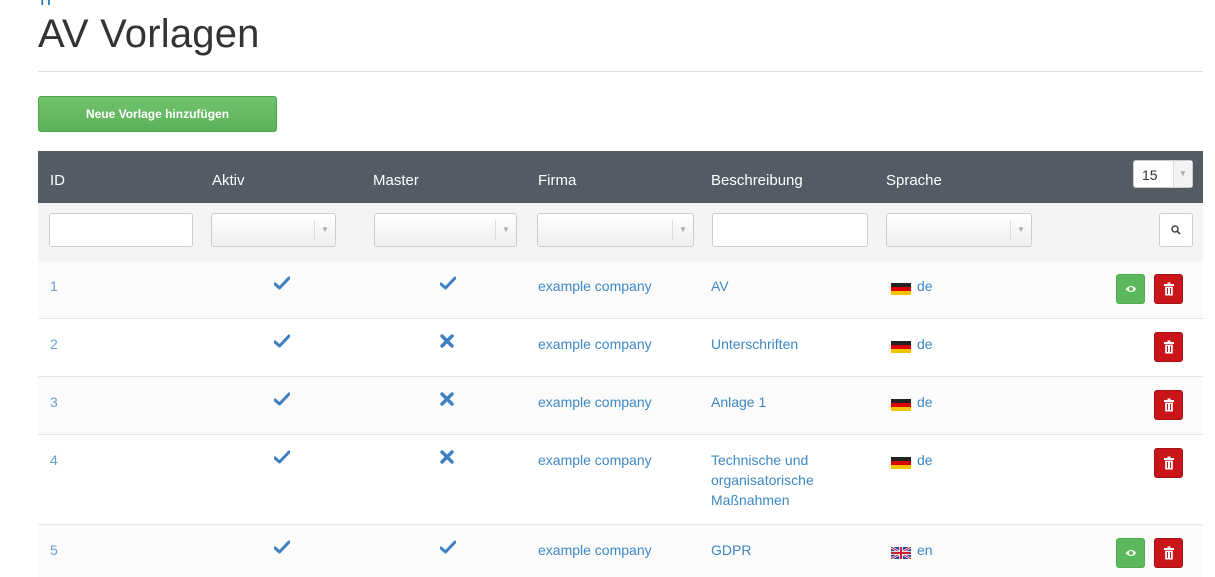 The image size is (1215, 577). I want to click on firma-filter-select: ▼, so click(615, 230).